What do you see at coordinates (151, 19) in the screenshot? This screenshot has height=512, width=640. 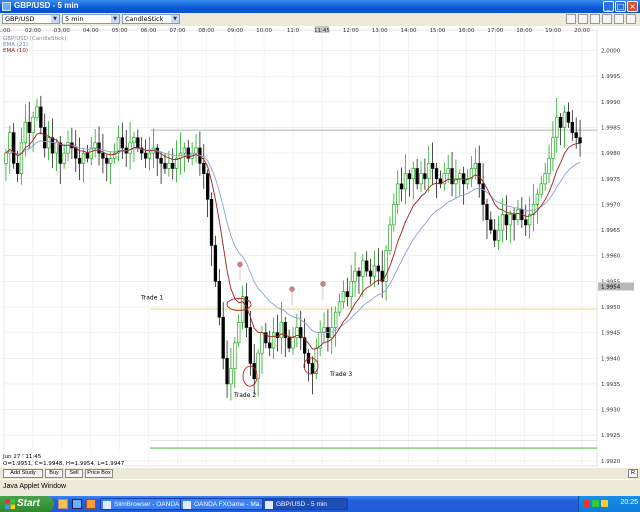 I see `chart-type-select: CandleStick ▼` at bounding box center [151, 19].